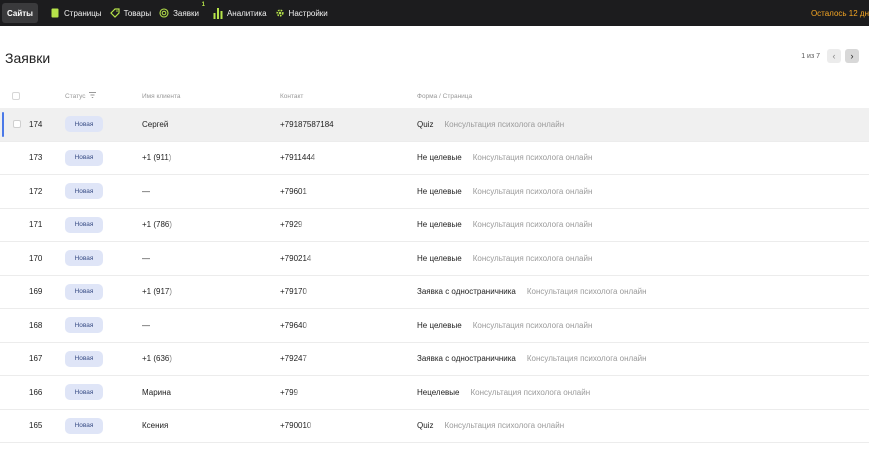 The height and width of the screenshot is (451, 869). I want to click on nav-item-label: Аналитика, so click(246, 13).